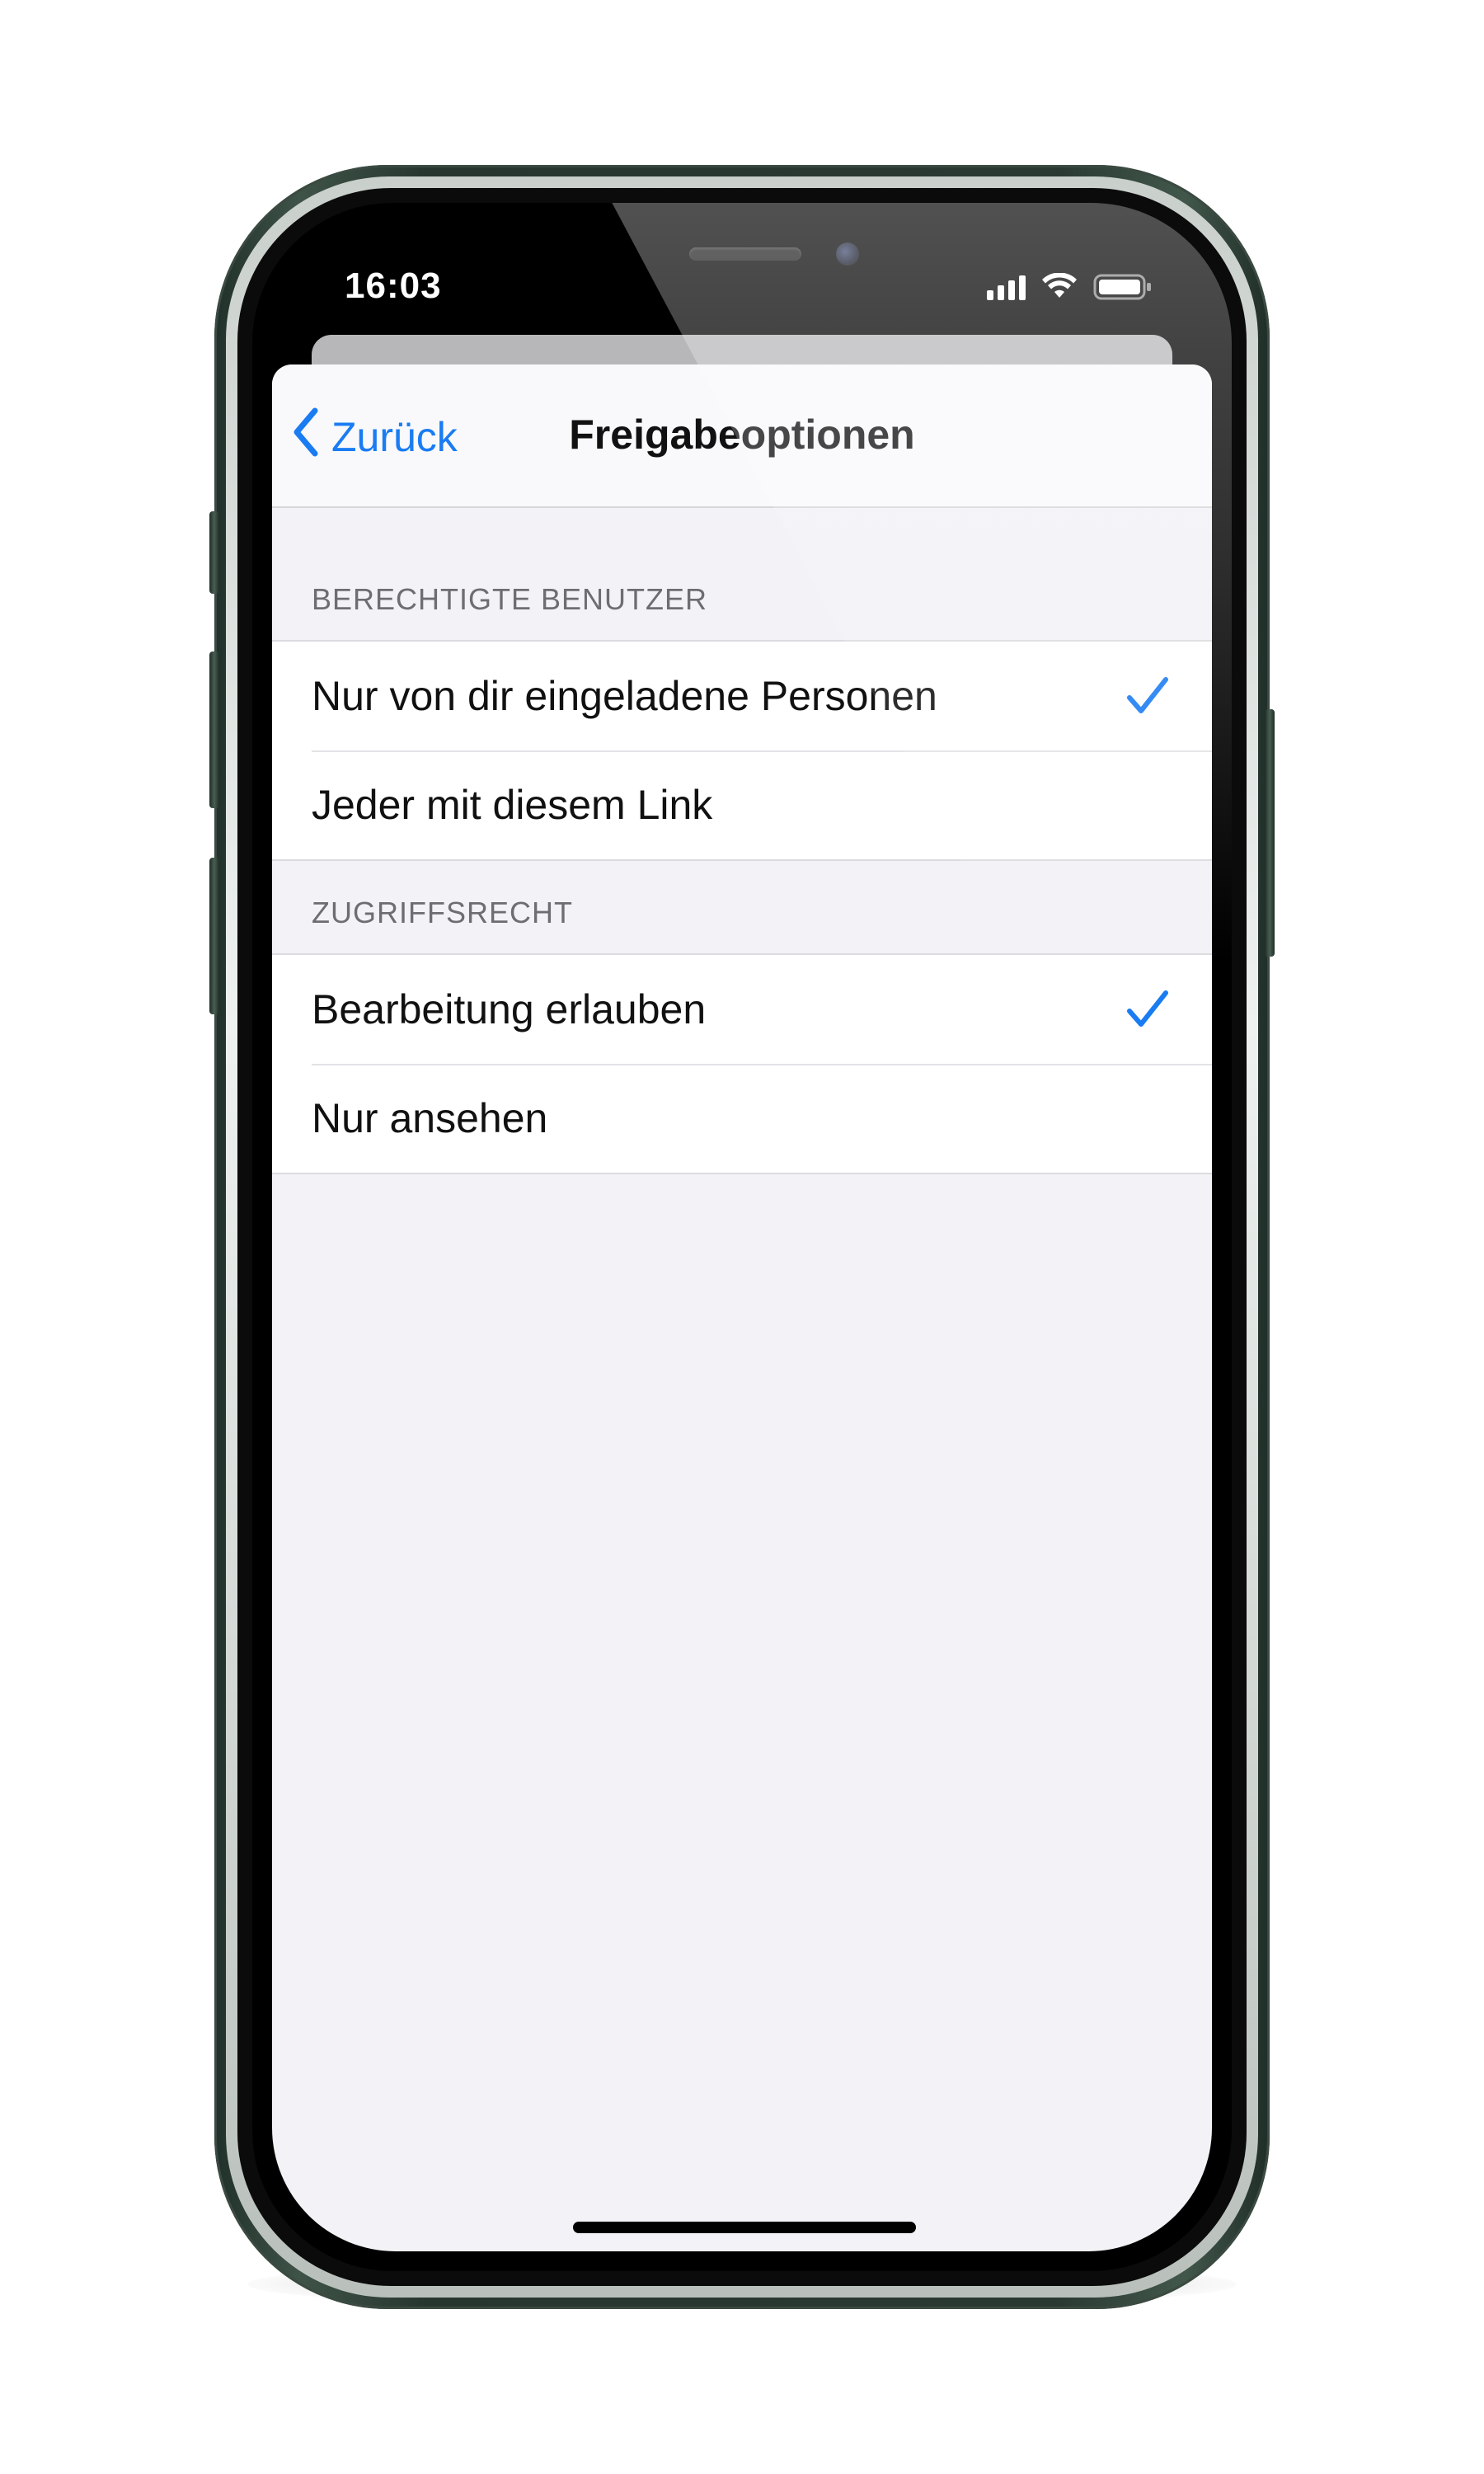 This screenshot has width=1484, height=2474. What do you see at coordinates (742, 804) in the screenshot?
I see `option-anyone-with-link: Jeder mit diesem Link` at bounding box center [742, 804].